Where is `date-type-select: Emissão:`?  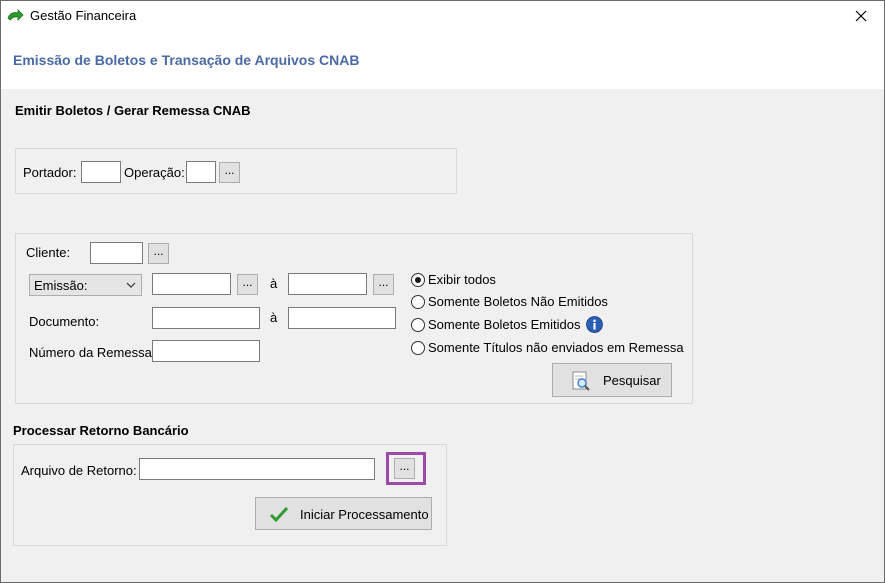 date-type-select: Emissão: is located at coordinates (85, 285).